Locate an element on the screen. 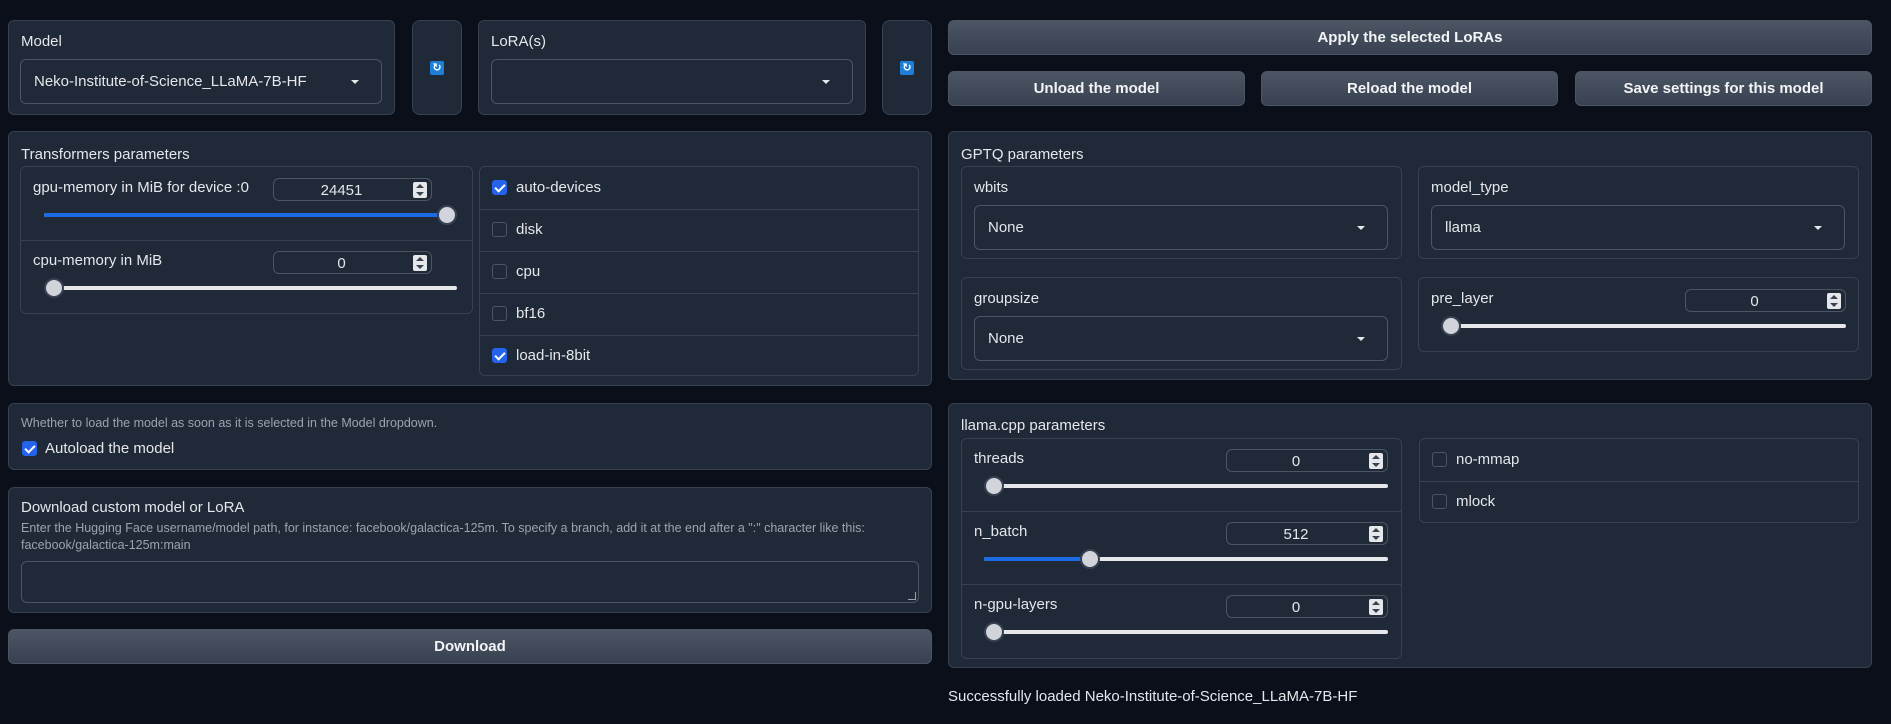 Image resolution: width=1891 pixels, height=724 pixels. gptq-title: GPTQ parameters is located at coordinates (1022, 154).